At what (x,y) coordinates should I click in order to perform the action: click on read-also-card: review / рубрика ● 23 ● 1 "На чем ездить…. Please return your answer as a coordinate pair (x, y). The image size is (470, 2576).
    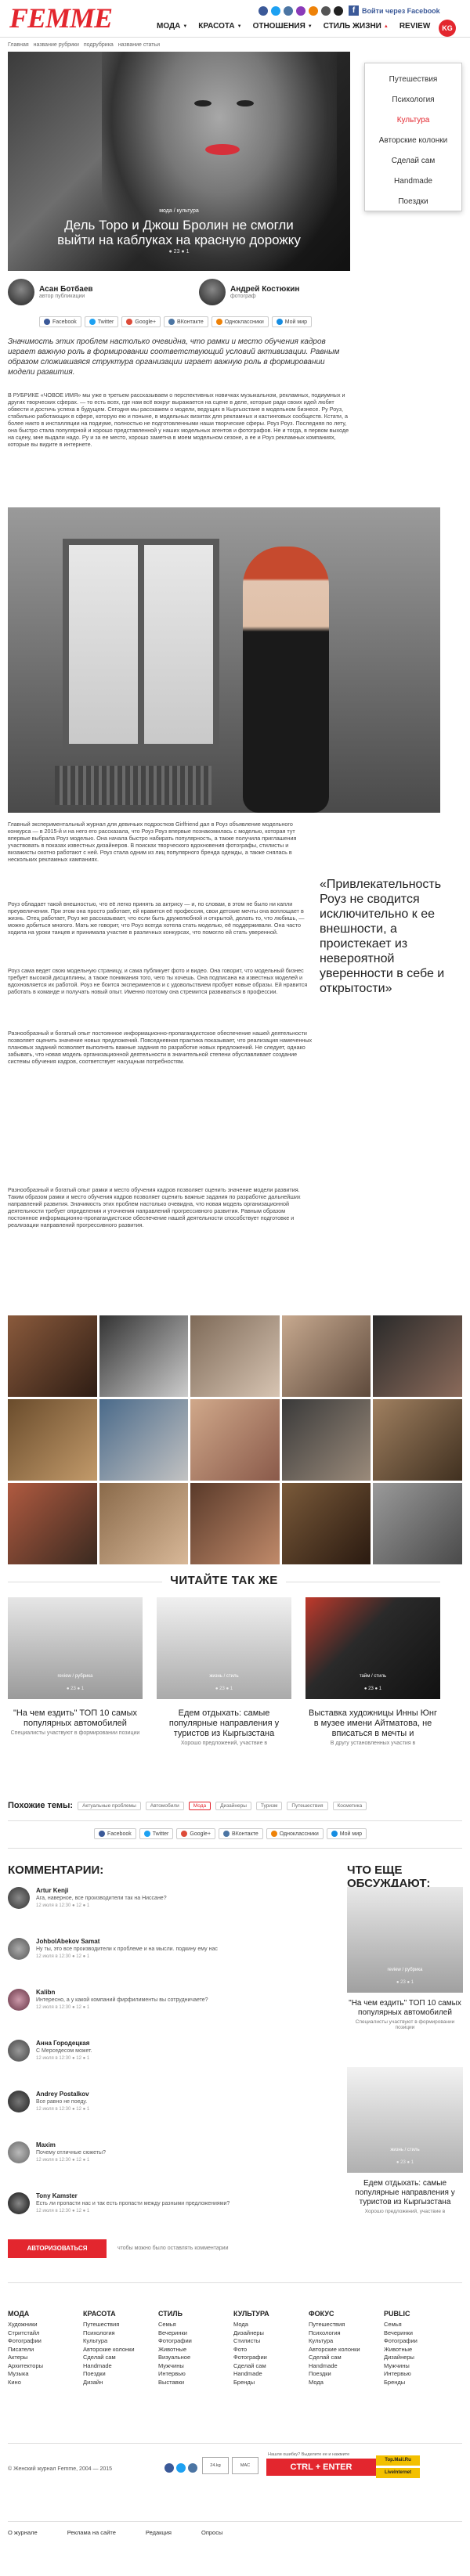
    Looking at the image, I should click on (75, 1671).